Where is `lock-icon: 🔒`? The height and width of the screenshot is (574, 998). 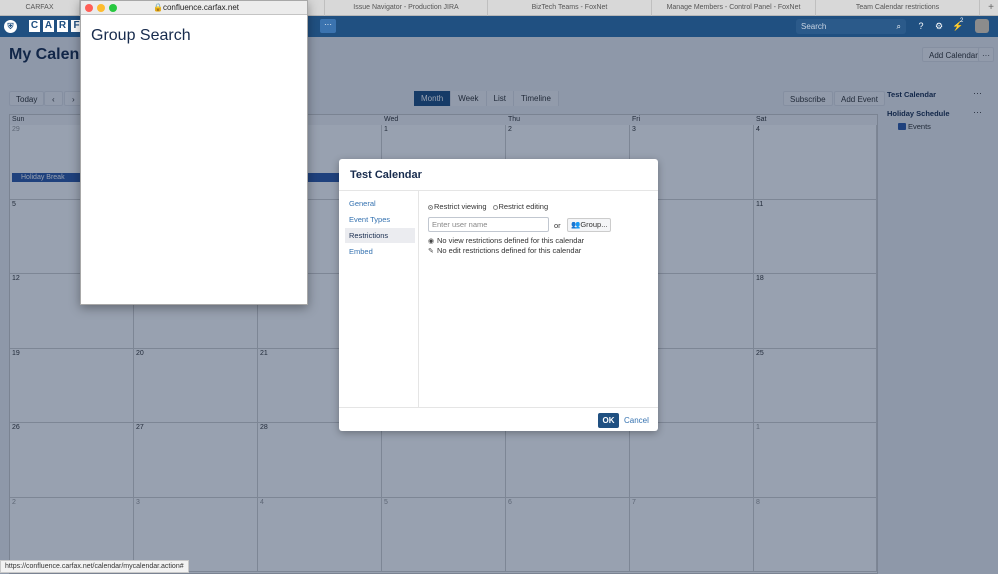
lock-icon: 🔒 is located at coordinates (158, 7).